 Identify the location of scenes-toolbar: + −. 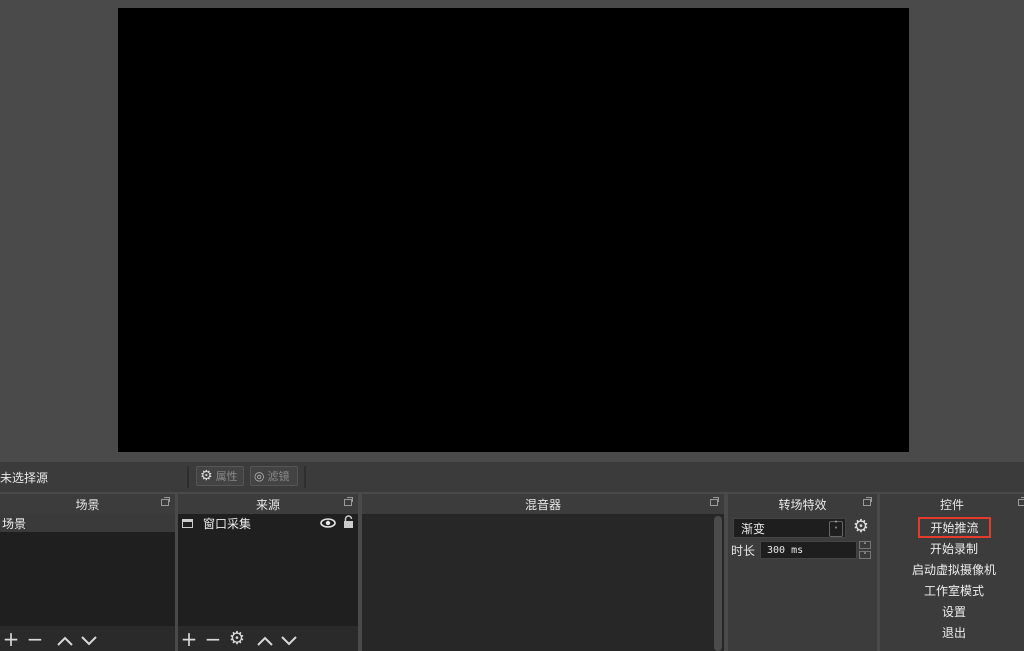
(87, 638).